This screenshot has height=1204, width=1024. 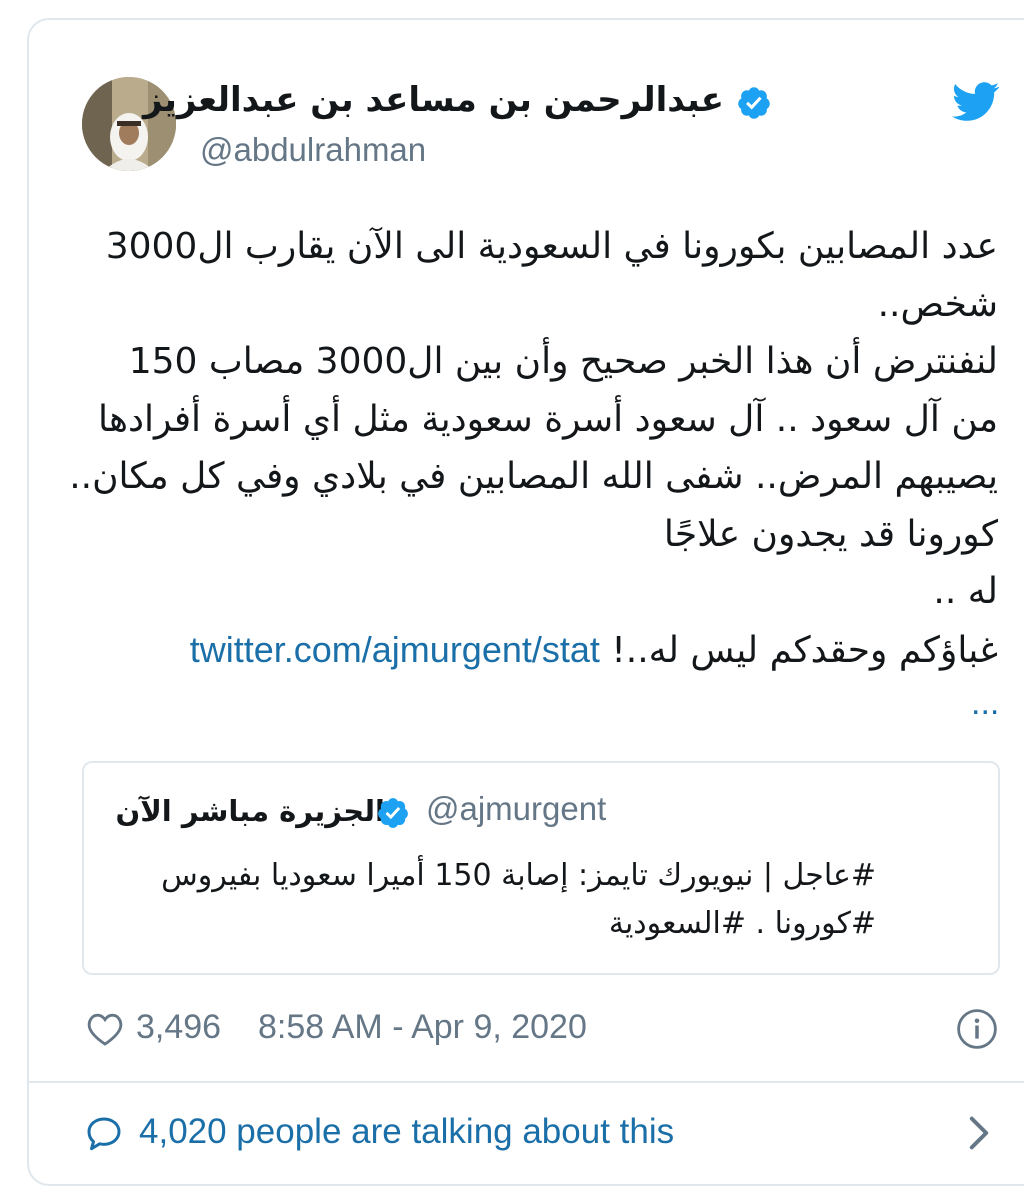 I want to click on speech-bubble-icon, so click(x=104, y=1134).